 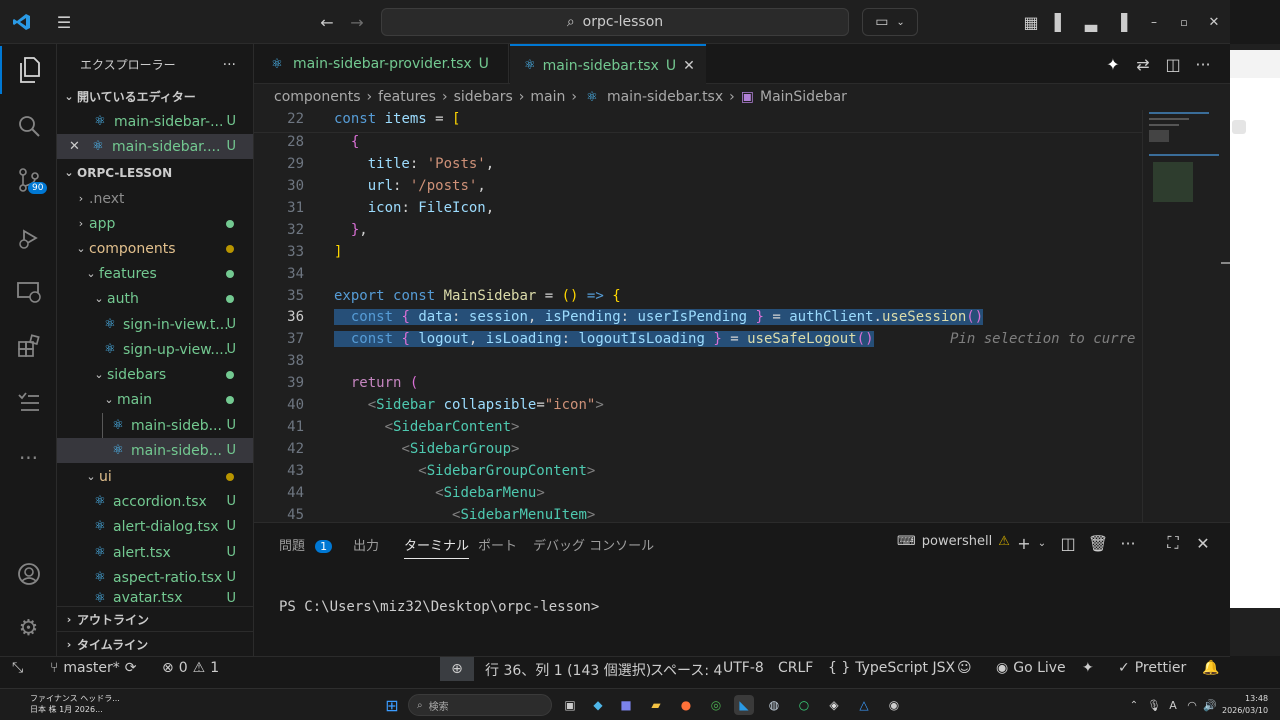 What do you see at coordinates (1154, 22) in the screenshot?
I see `minimize-icon: –` at bounding box center [1154, 22].